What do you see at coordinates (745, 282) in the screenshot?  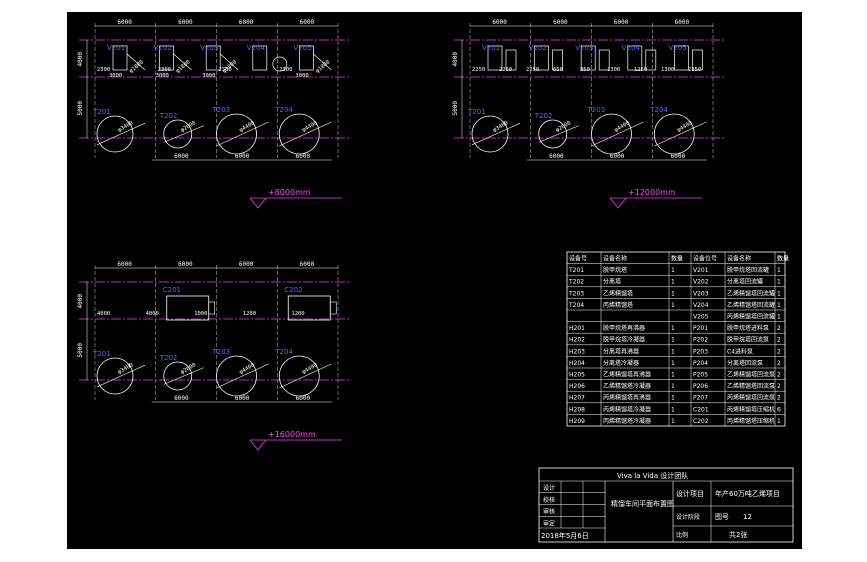 I see `table-cell: 分离塔回流罐` at bounding box center [745, 282].